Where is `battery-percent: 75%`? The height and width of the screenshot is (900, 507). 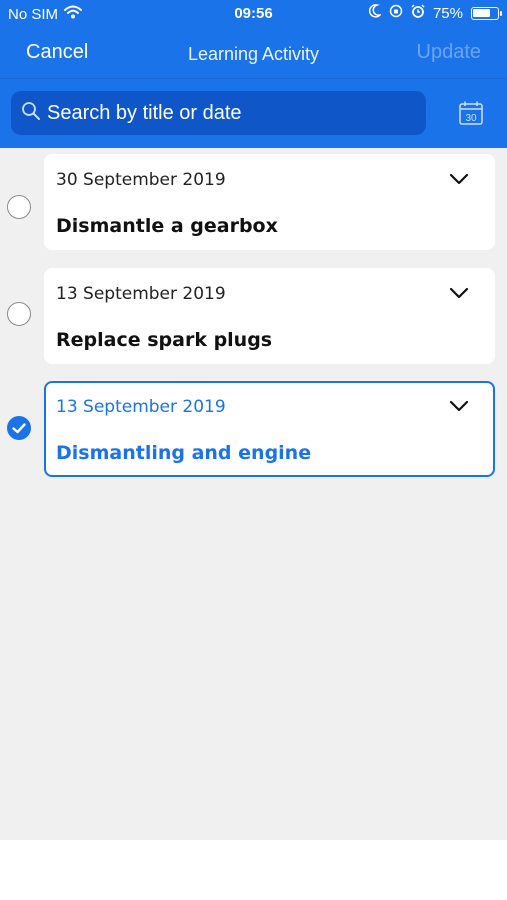
battery-percent: 75% is located at coordinates (447, 13).